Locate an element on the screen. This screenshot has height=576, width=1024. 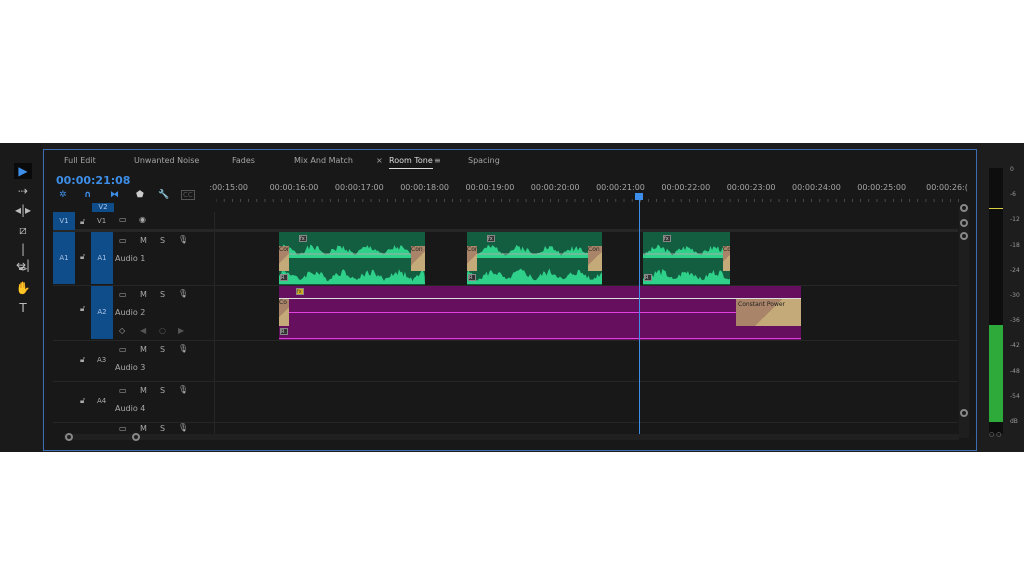
meter-solo-buttons: ○ ○ is located at coordinates (995, 434).